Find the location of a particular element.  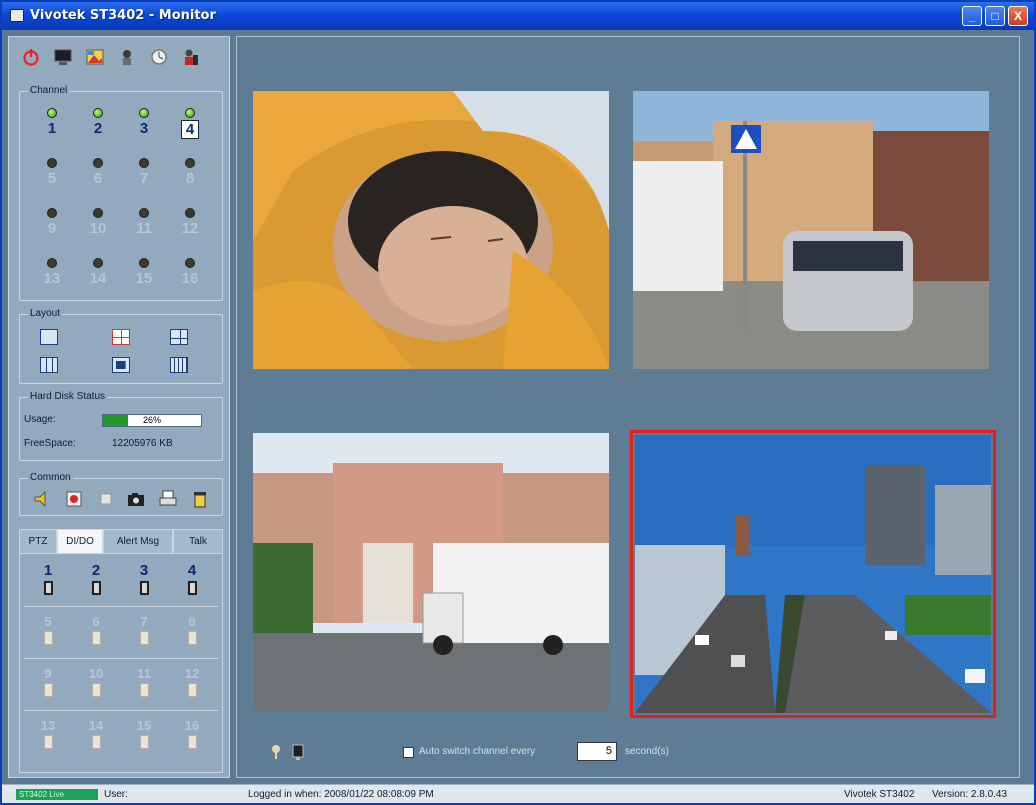

channel-14-button: 14 is located at coordinates (98, 278).